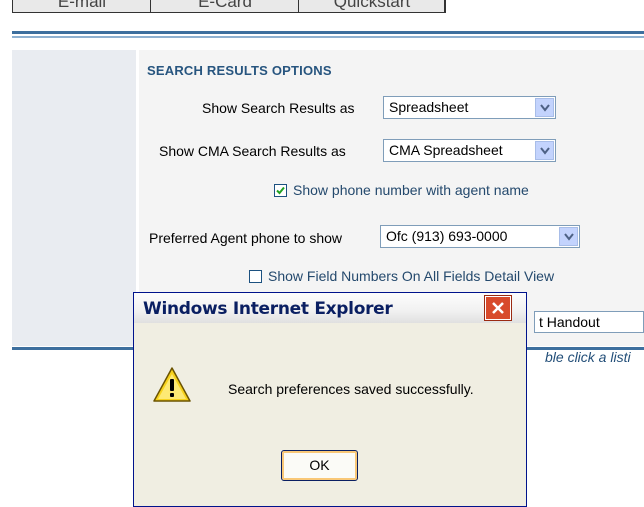 The height and width of the screenshot is (507, 644). I want to click on agent-phone-value: Ofc (913) 693-0000, so click(447, 236).